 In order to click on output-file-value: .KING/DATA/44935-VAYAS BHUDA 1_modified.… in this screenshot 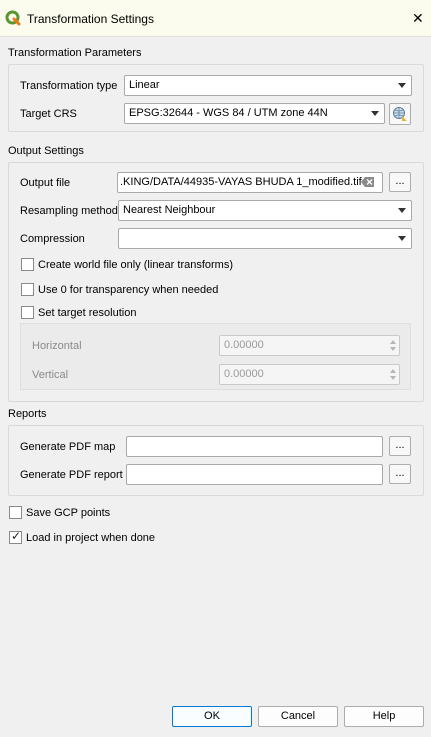, I will do `click(241, 182)`.